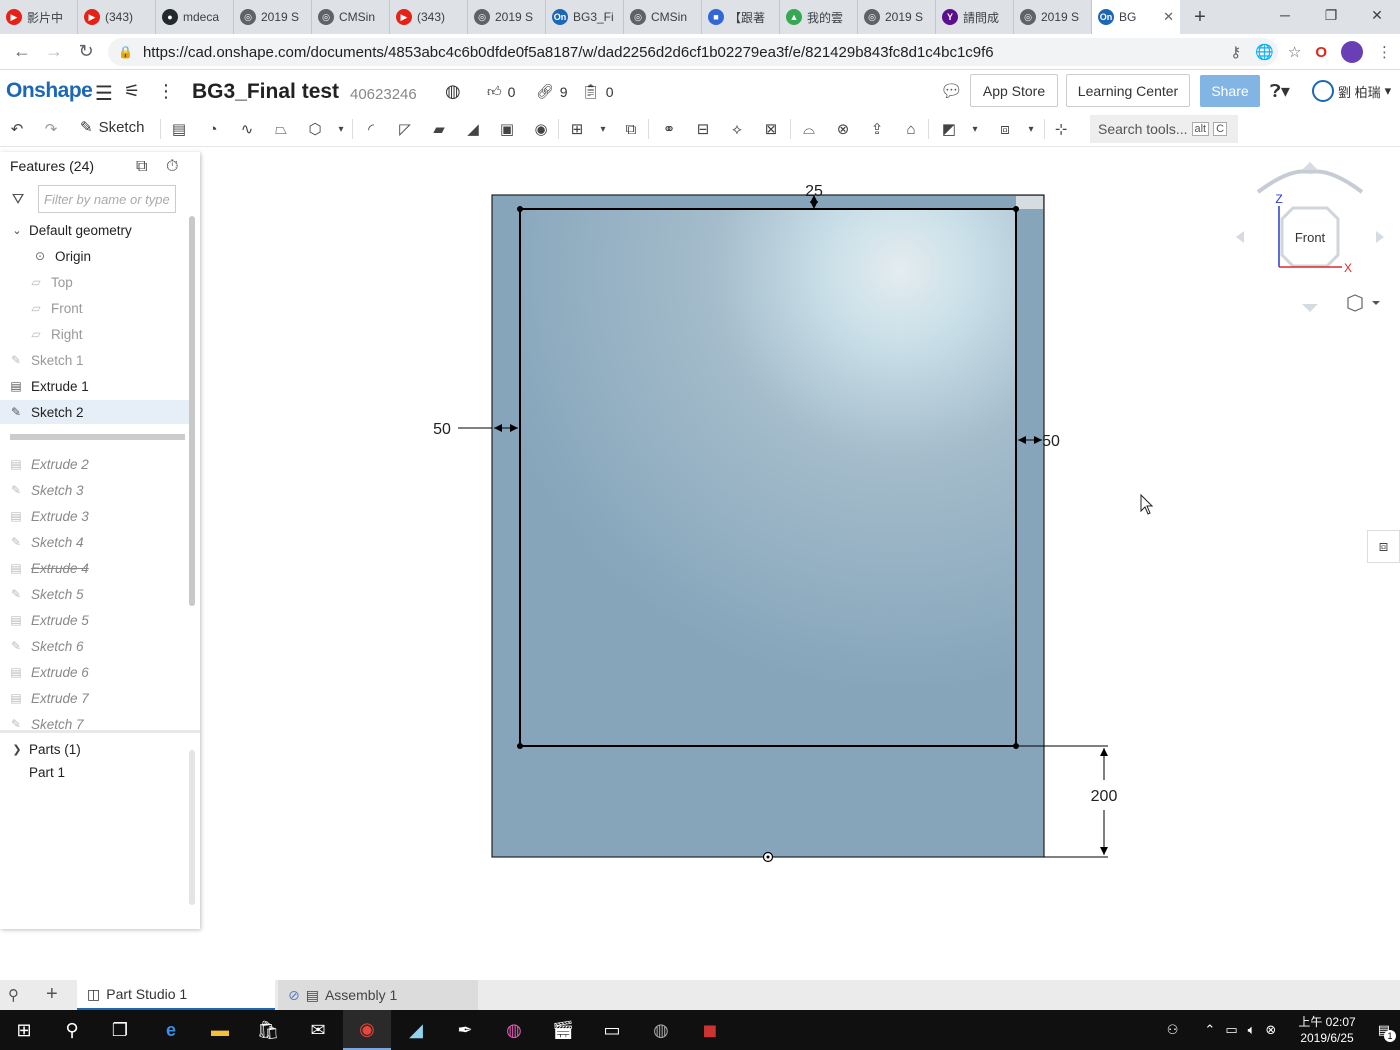 The width and height of the screenshot is (1400, 1050). I want to click on move-face-icon: ⇪, so click(877, 129).